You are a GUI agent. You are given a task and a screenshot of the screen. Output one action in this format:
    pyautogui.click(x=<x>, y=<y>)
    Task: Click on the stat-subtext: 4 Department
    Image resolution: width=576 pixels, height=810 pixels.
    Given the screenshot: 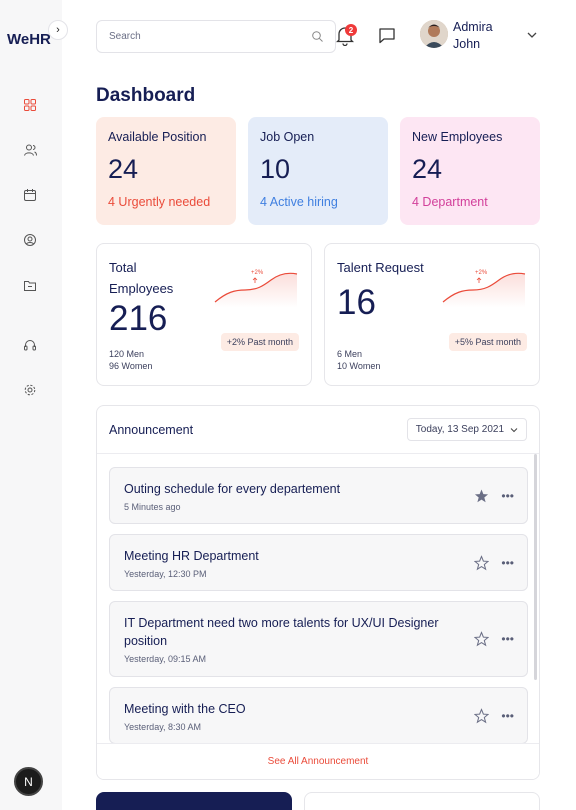 What is the action you would take?
    pyautogui.click(x=450, y=202)
    